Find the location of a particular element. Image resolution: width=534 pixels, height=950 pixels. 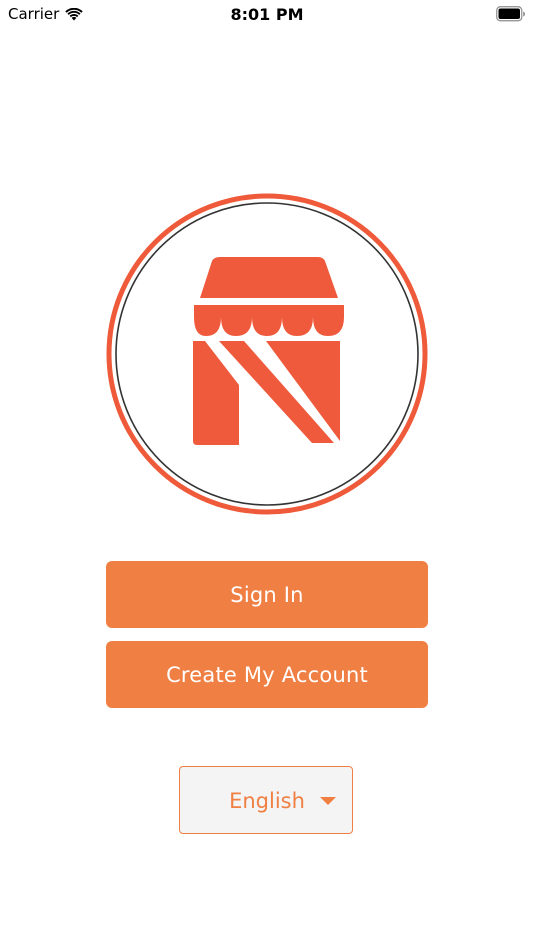

chevron-down-icon is located at coordinates (328, 801).